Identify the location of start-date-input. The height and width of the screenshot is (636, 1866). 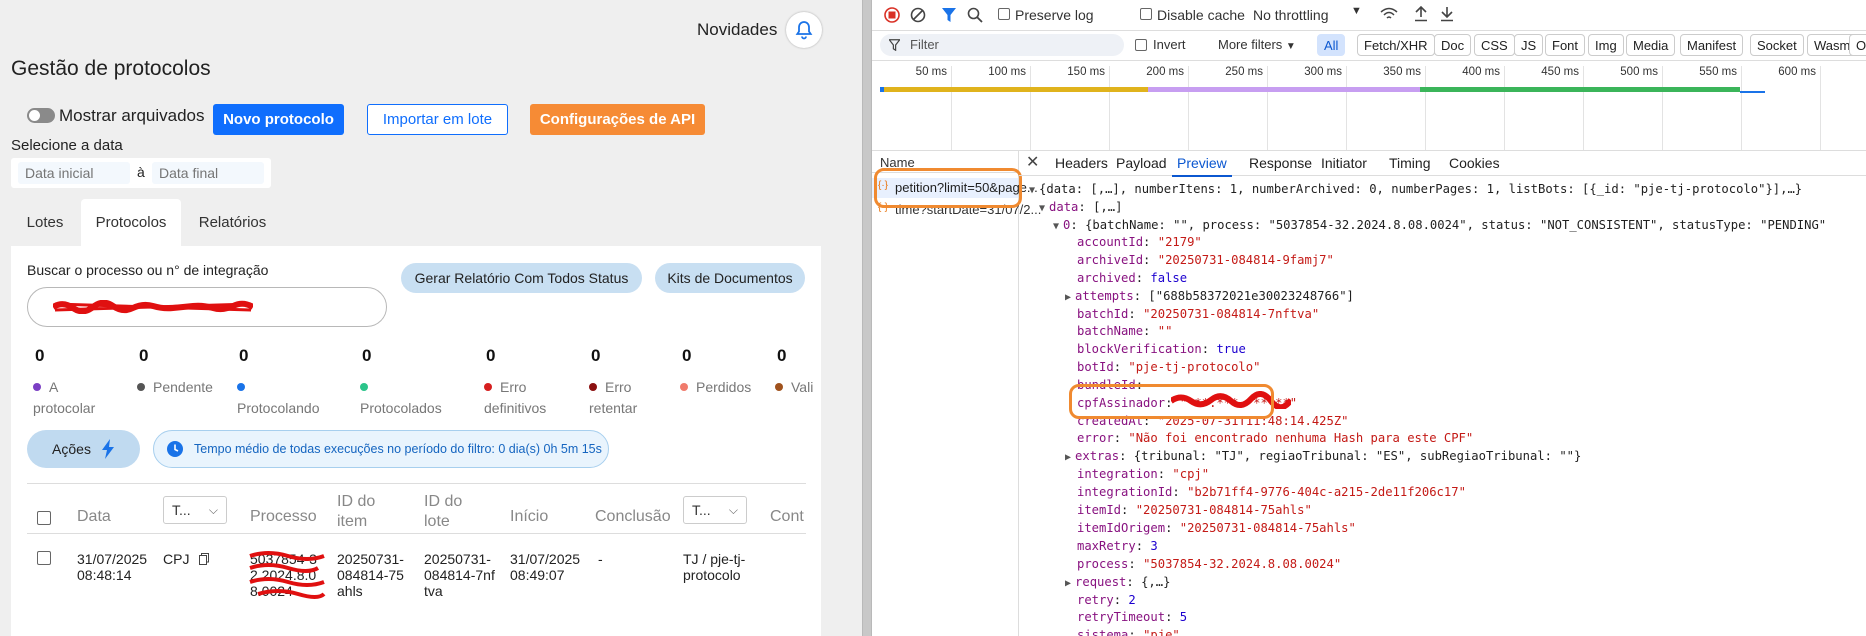
(74, 173).